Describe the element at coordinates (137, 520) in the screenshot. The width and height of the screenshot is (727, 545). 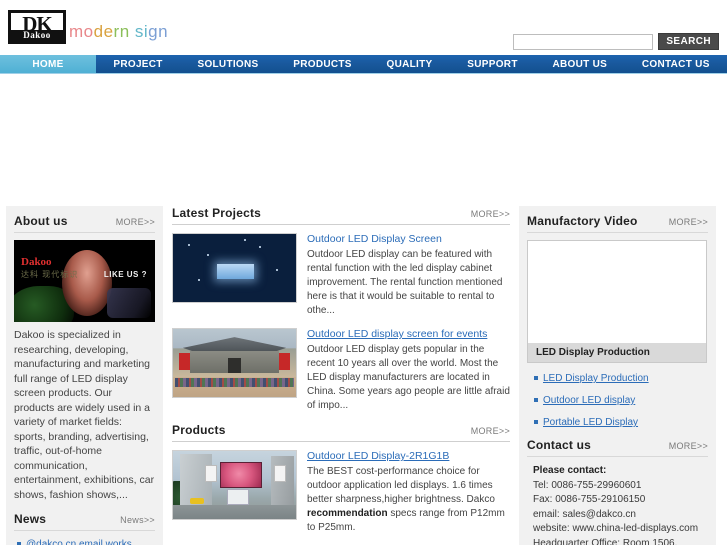
I see `news-more-link: News>>` at that location.